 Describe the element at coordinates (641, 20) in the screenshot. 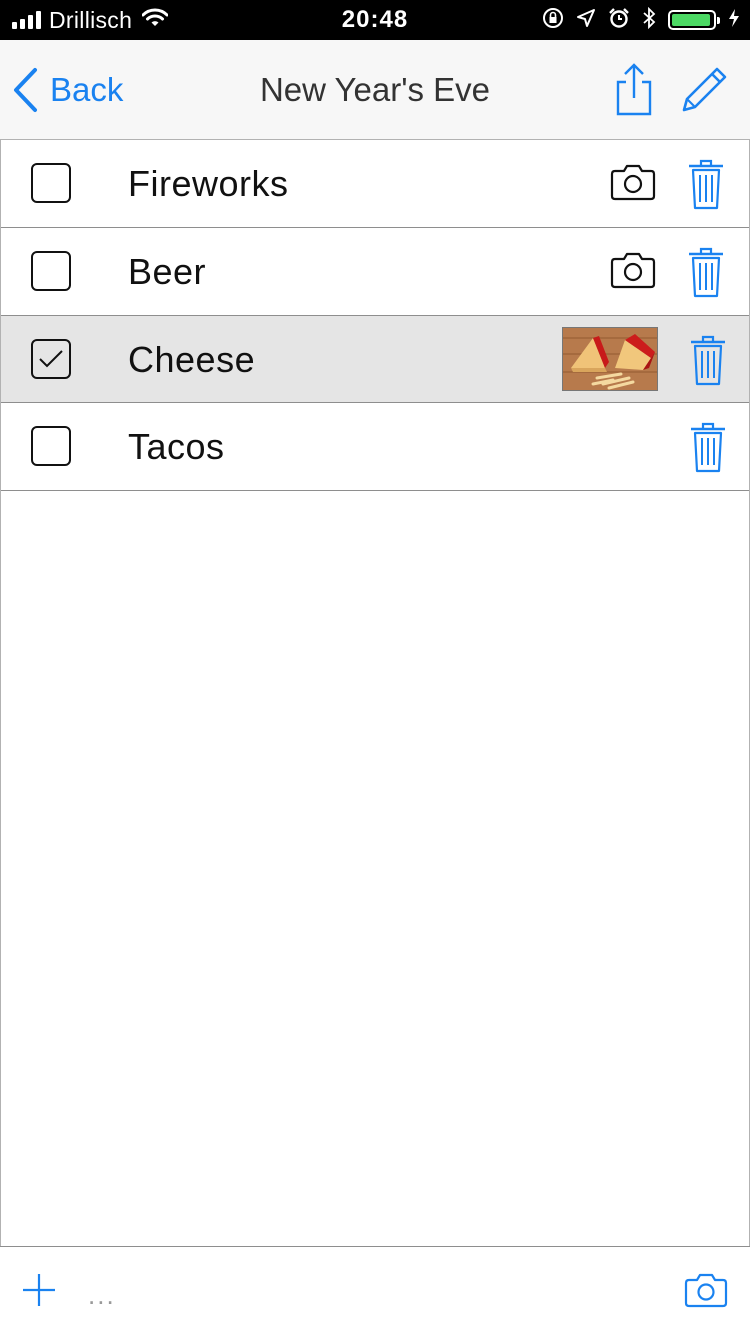

I see `status-right` at that location.